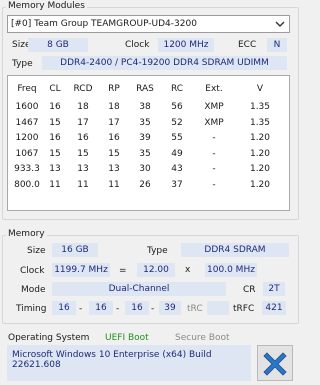 The width and height of the screenshot is (320, 385). Describe the element at coordinates (139, 289) in the screenshot. I see `mode-value: Dual-Channel` at that location.